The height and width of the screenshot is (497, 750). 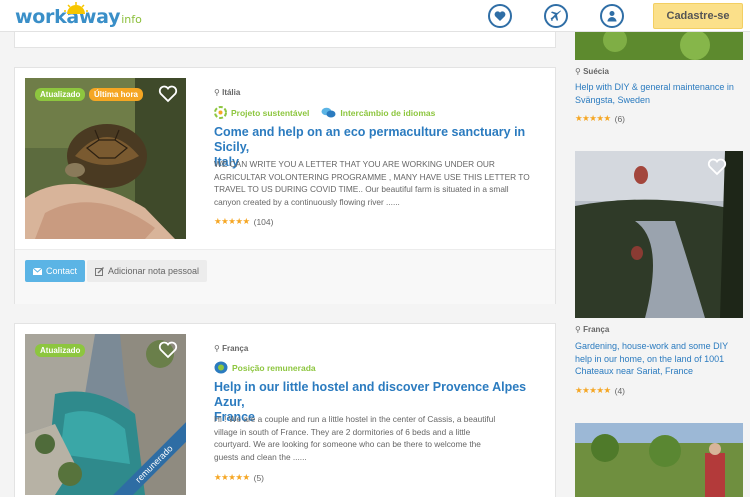 I want to click on review-count: (5), so click(x=258, y=477).